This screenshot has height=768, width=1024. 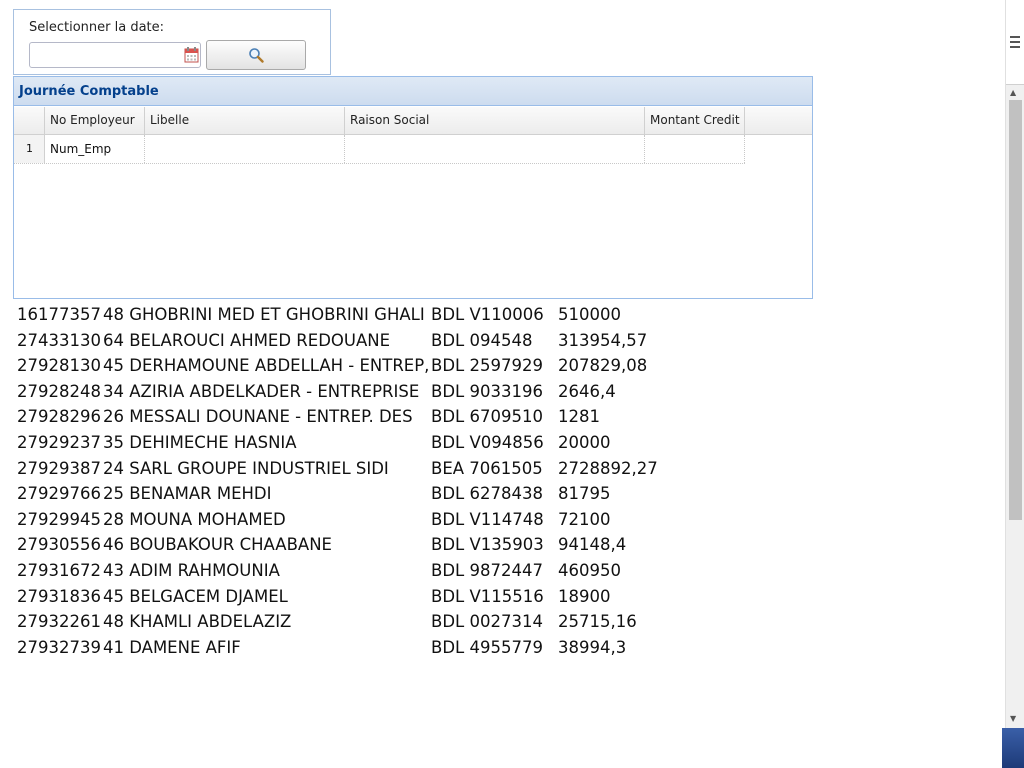 What do you see at coordinates (592, 647) in the screenshot?
I see `record-amount: 38994,3` at bounding box center [592, 647].